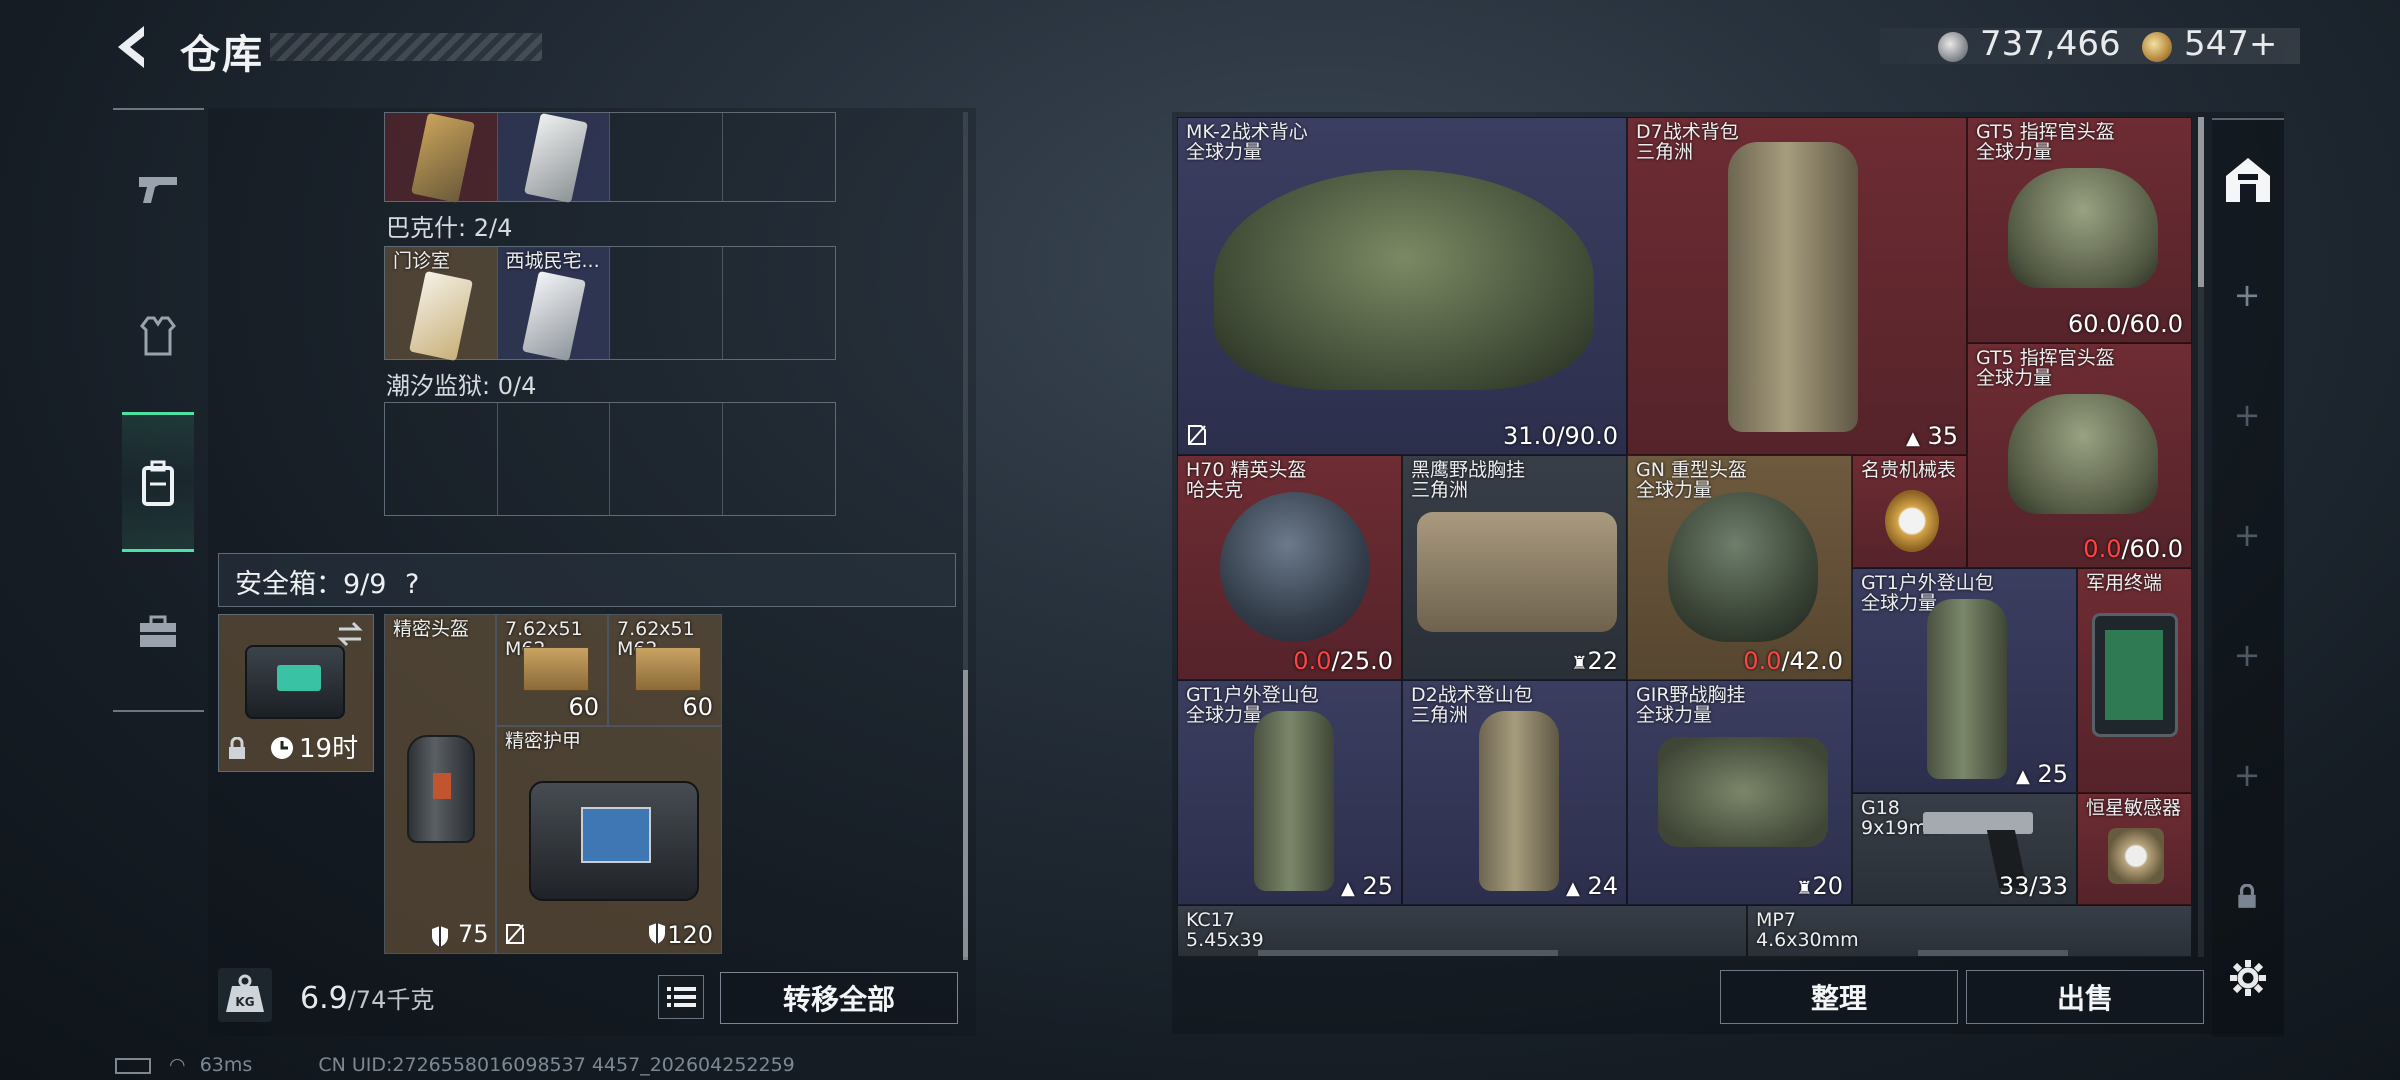  Describe the element at coordinates (681, 997) in the screenshot. I see `list-view-button` at that location.